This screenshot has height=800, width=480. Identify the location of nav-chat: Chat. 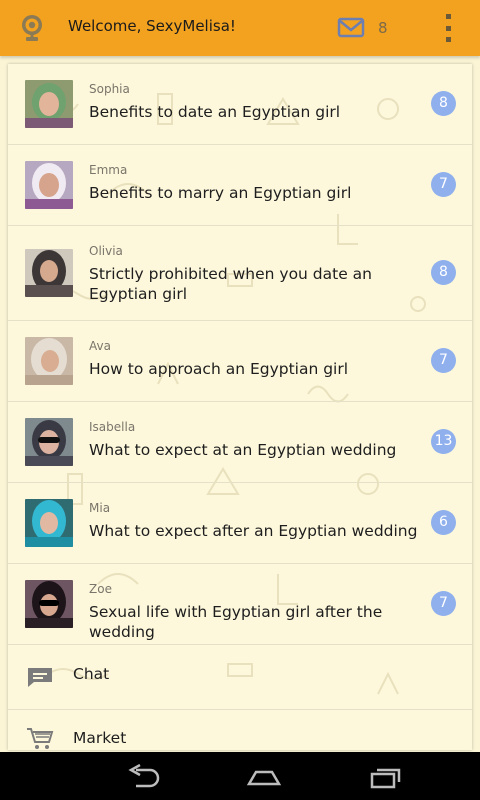
(240, 677).